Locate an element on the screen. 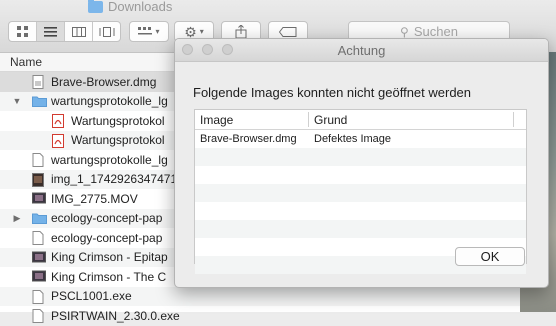 The image size is (556, 326). file-name: IMG_2775.MOV is located at coordinates (94, 198).